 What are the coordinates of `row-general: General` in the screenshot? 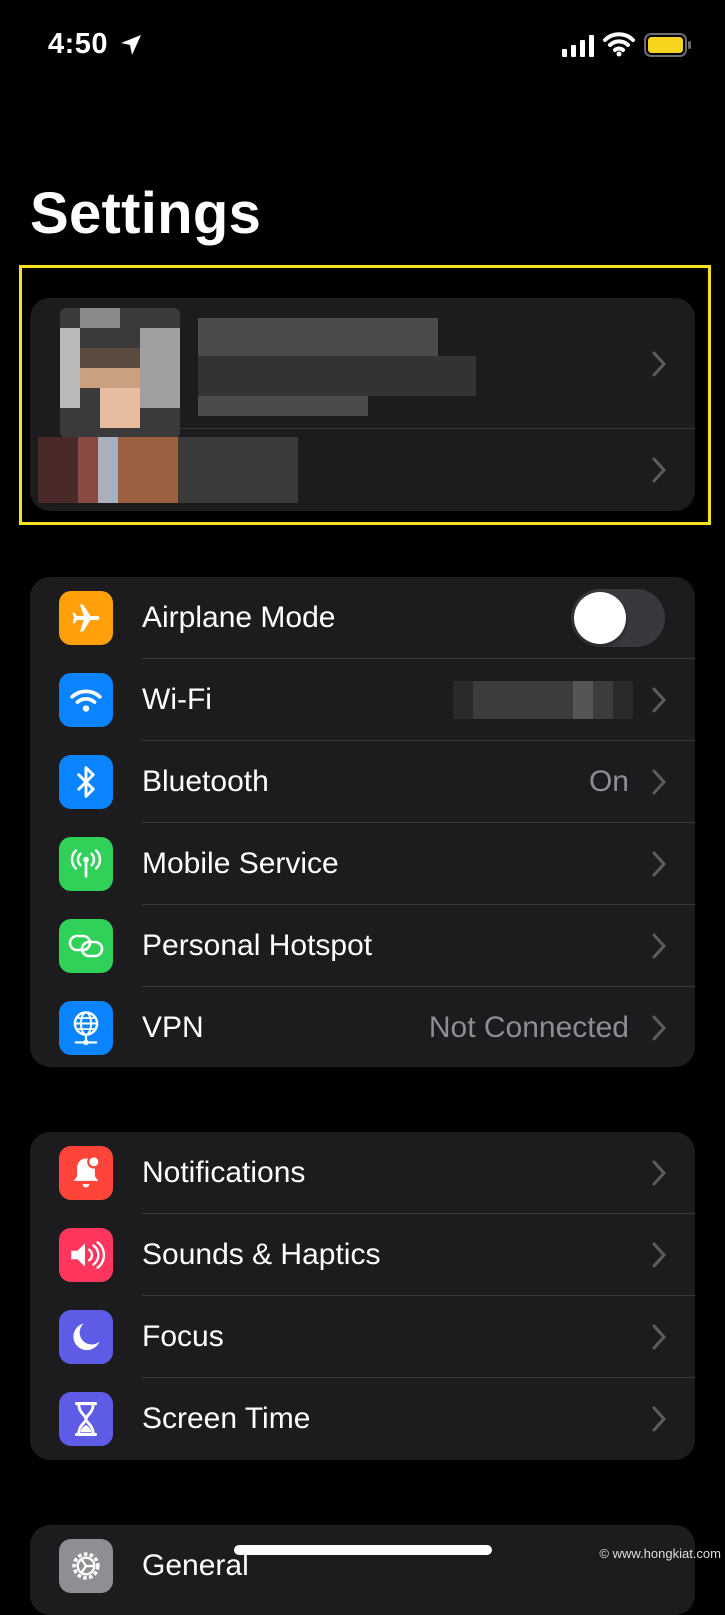 It's located at (362, 1566).